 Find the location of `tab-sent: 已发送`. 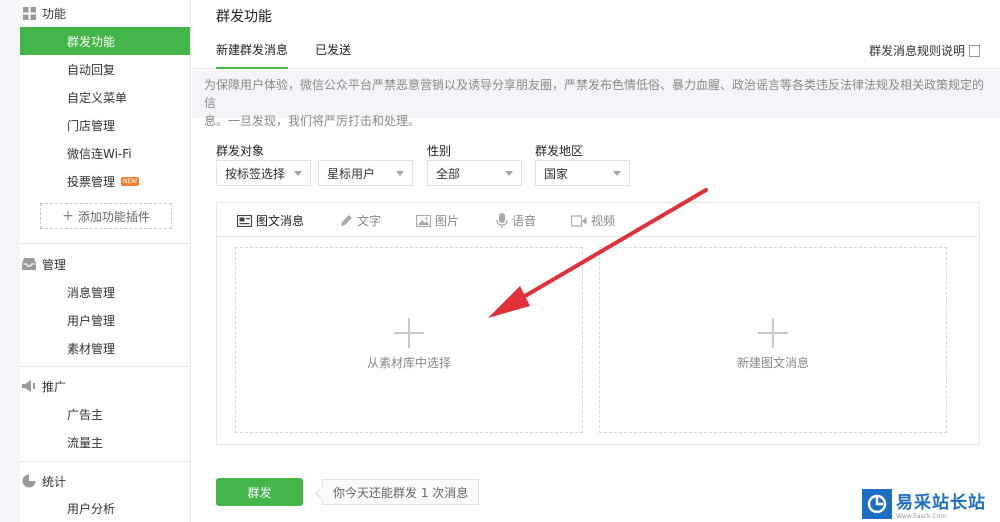

tab-sent: 已发送 is located at coordinates (333, 55).